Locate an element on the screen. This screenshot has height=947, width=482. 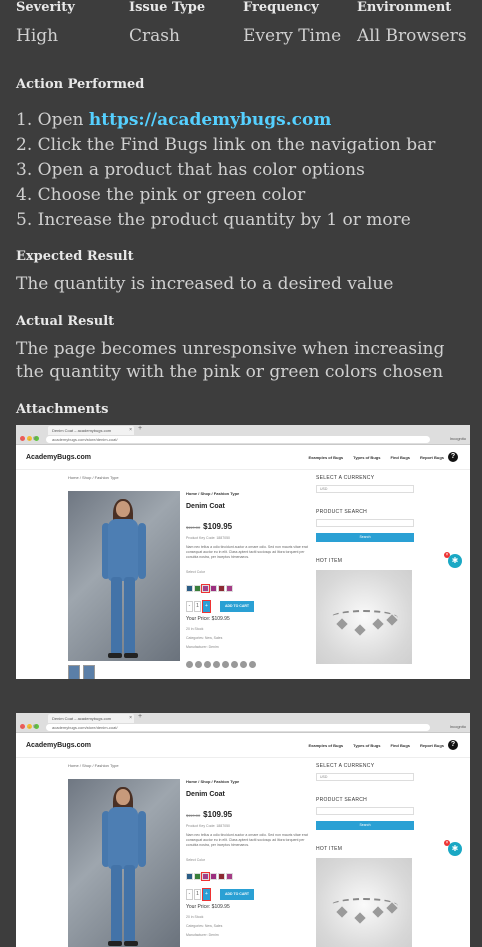
tab-title: Denim Coat – academybugs.com is located at coordinates (82, 718).